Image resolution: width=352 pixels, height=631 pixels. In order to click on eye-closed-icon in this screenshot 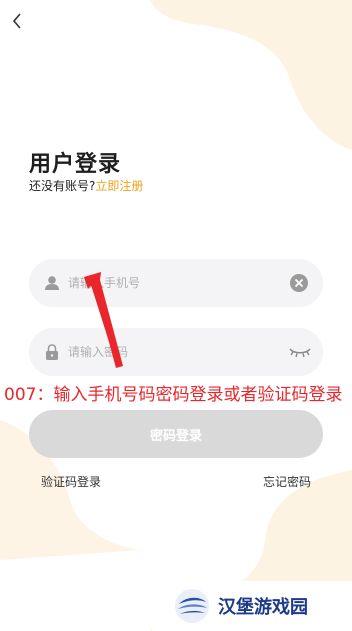, I will do `click(300, 352)`.